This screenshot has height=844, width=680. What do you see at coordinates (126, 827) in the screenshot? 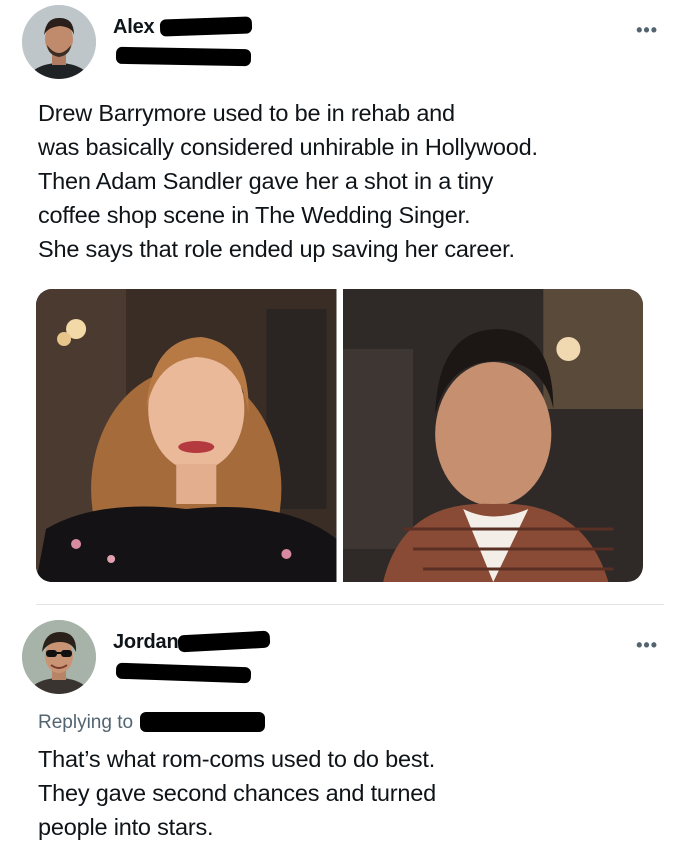
I see `reply-text-line: people into stars.` at bounding box center [126, 827].